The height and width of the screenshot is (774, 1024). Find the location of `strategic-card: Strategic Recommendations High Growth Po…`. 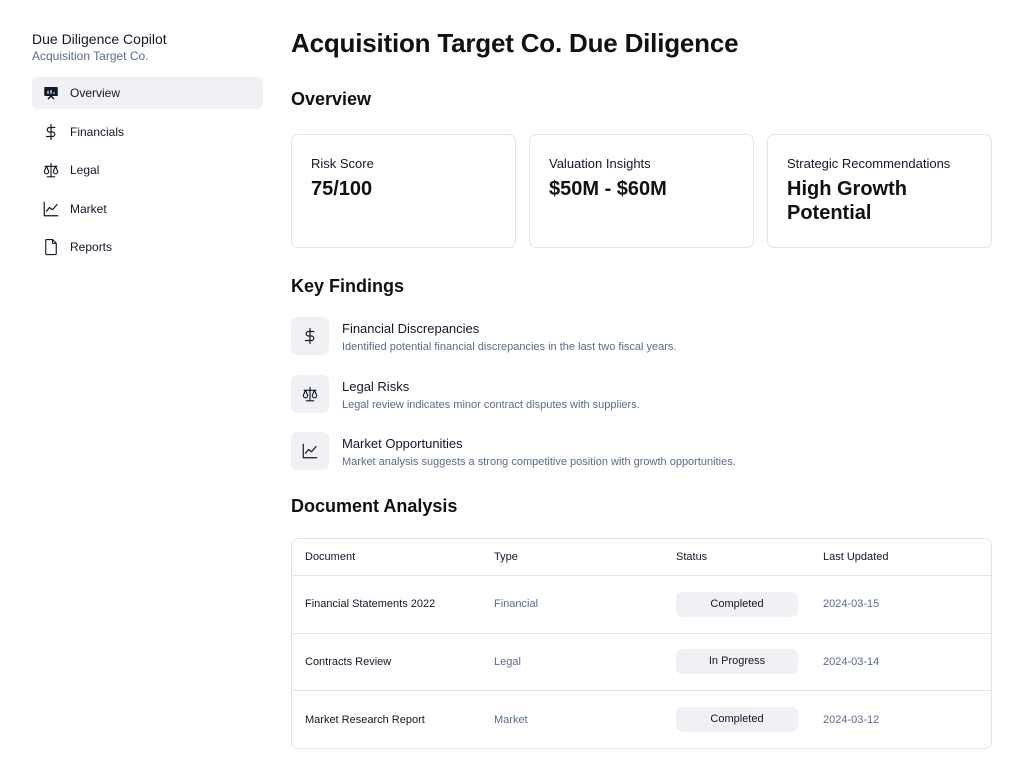

strategic-card: Strategic Recommendations High Growth Po… is located at coordinates (879, 191).